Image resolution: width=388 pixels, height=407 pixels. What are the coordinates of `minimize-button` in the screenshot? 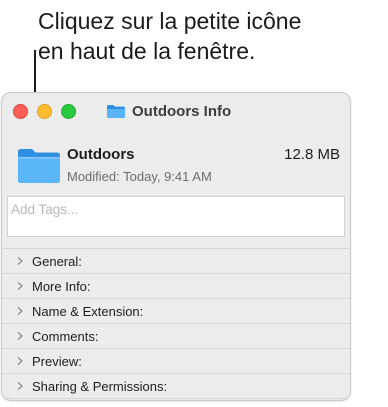 It's located at (44, 111).